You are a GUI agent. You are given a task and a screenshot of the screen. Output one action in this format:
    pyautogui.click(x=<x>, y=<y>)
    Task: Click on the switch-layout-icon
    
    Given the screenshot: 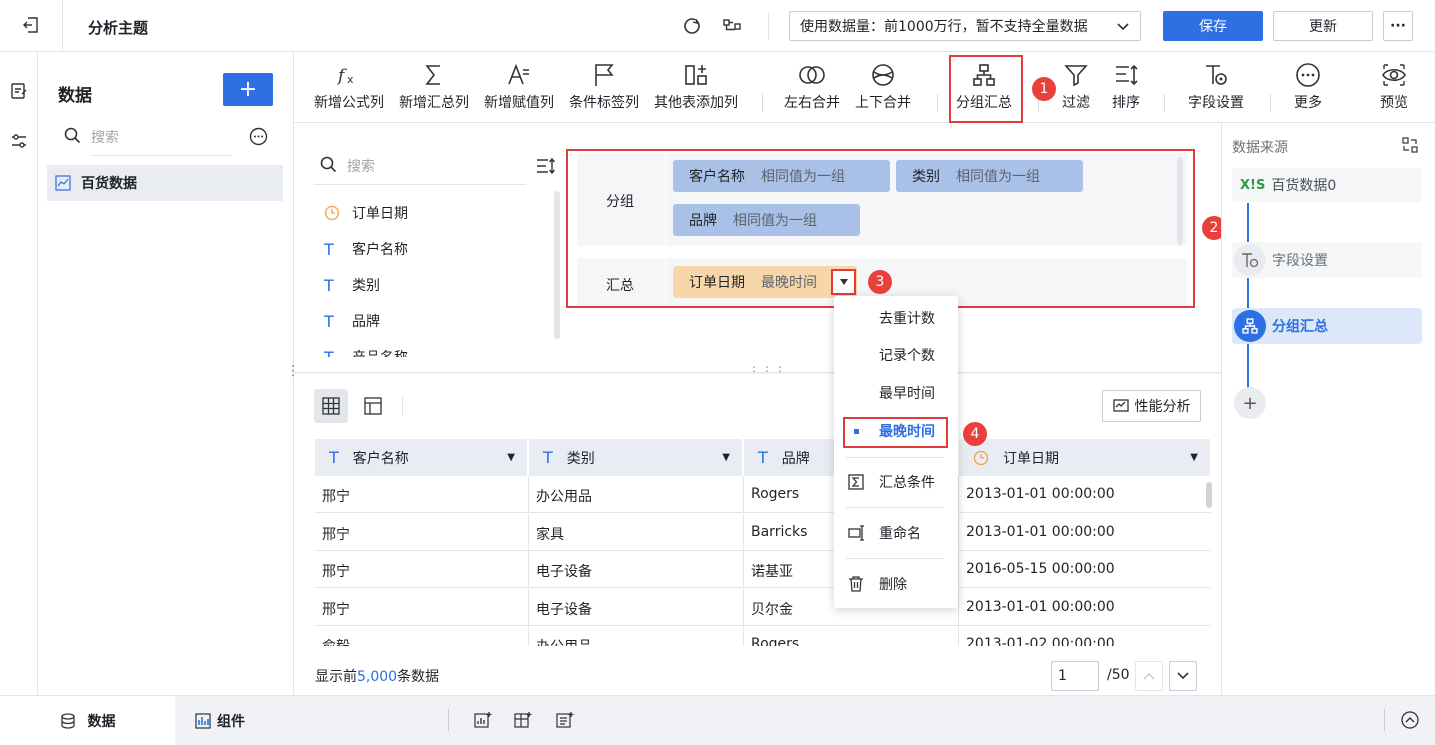 What is the action you would take?
    pyautogui.click(x=1410, y=145)
    